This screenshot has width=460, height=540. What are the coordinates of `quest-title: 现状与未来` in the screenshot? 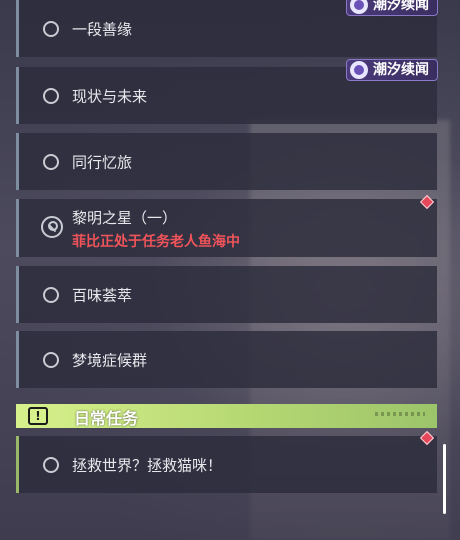 It's located at (110, 96).